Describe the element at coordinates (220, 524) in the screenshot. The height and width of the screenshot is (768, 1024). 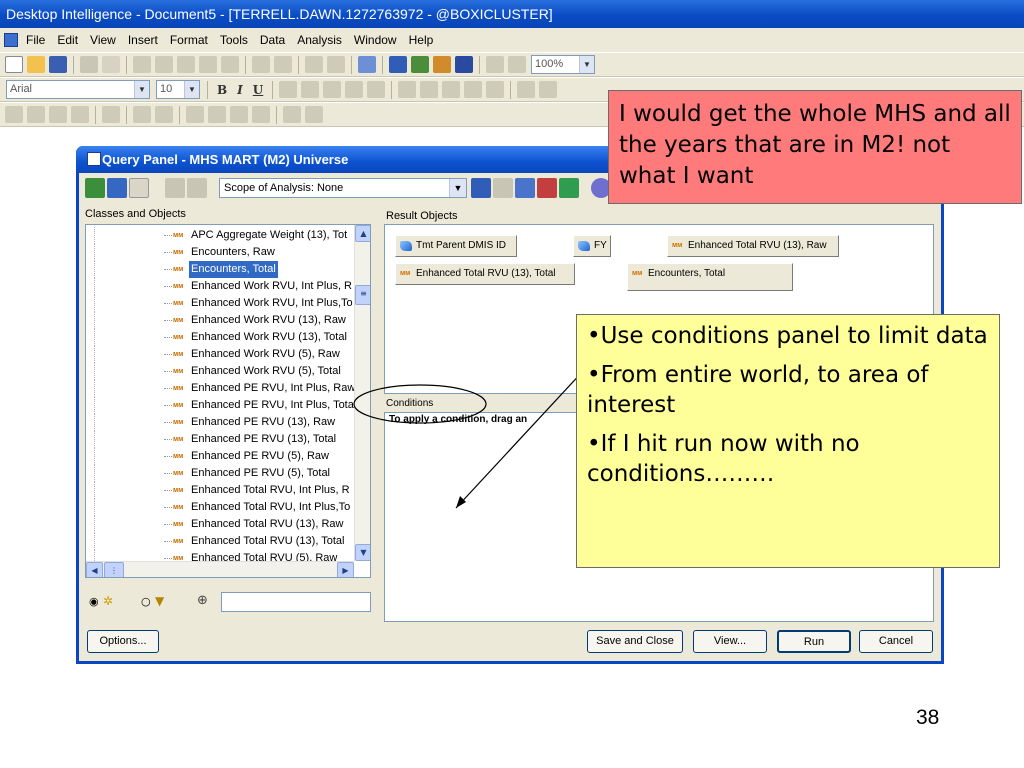
I see `tree-item: ᴍᴍ Enhanced Total RVU (13), Raw` at that location.